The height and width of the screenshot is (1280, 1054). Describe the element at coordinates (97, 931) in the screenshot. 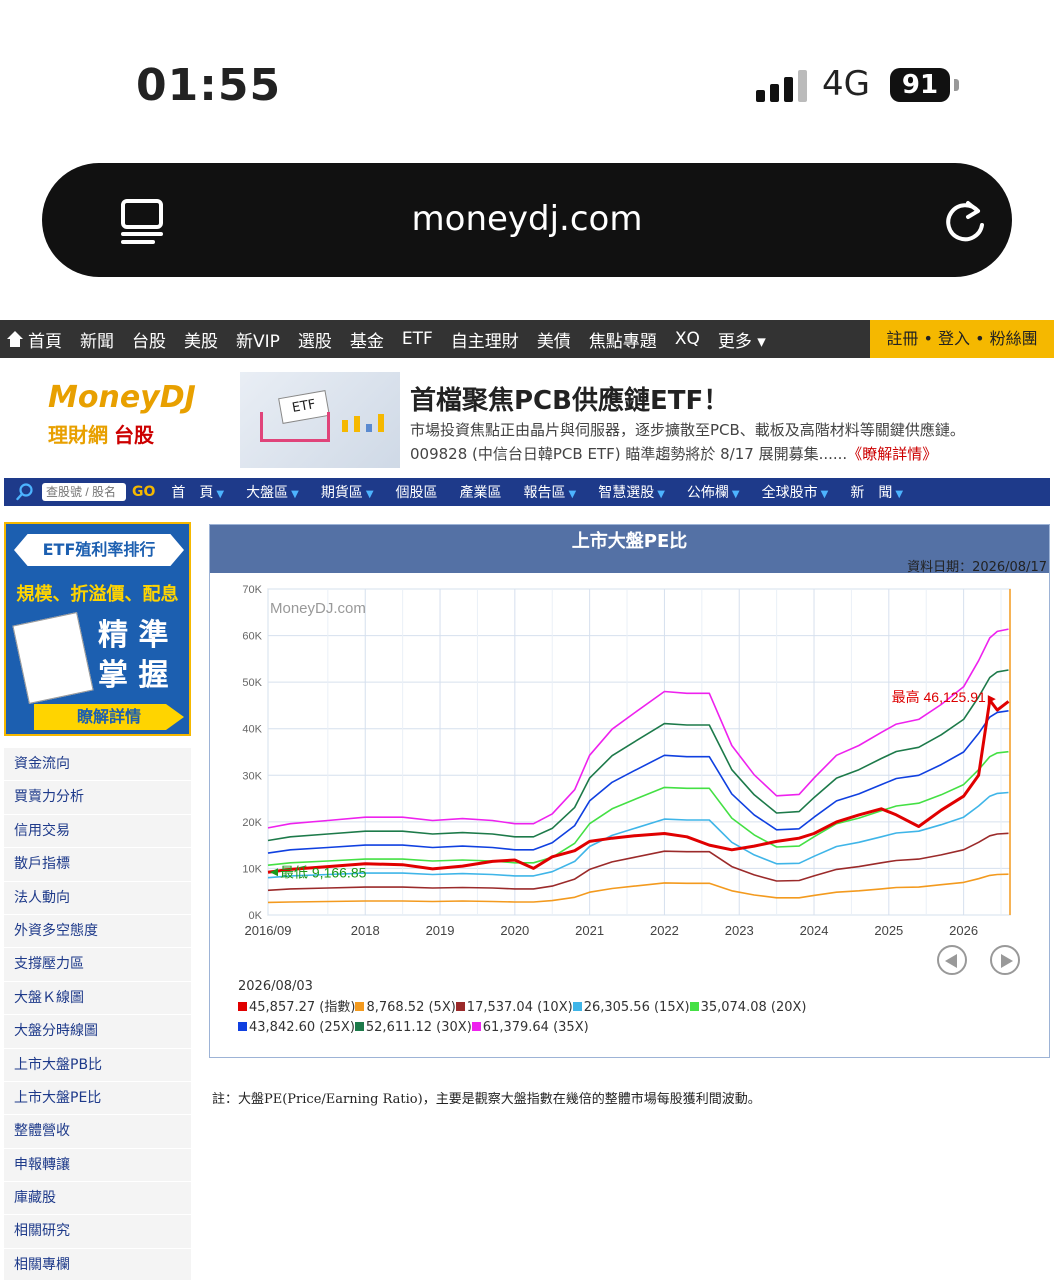

I see `side-menu-item: 外資多空態度` at that location.